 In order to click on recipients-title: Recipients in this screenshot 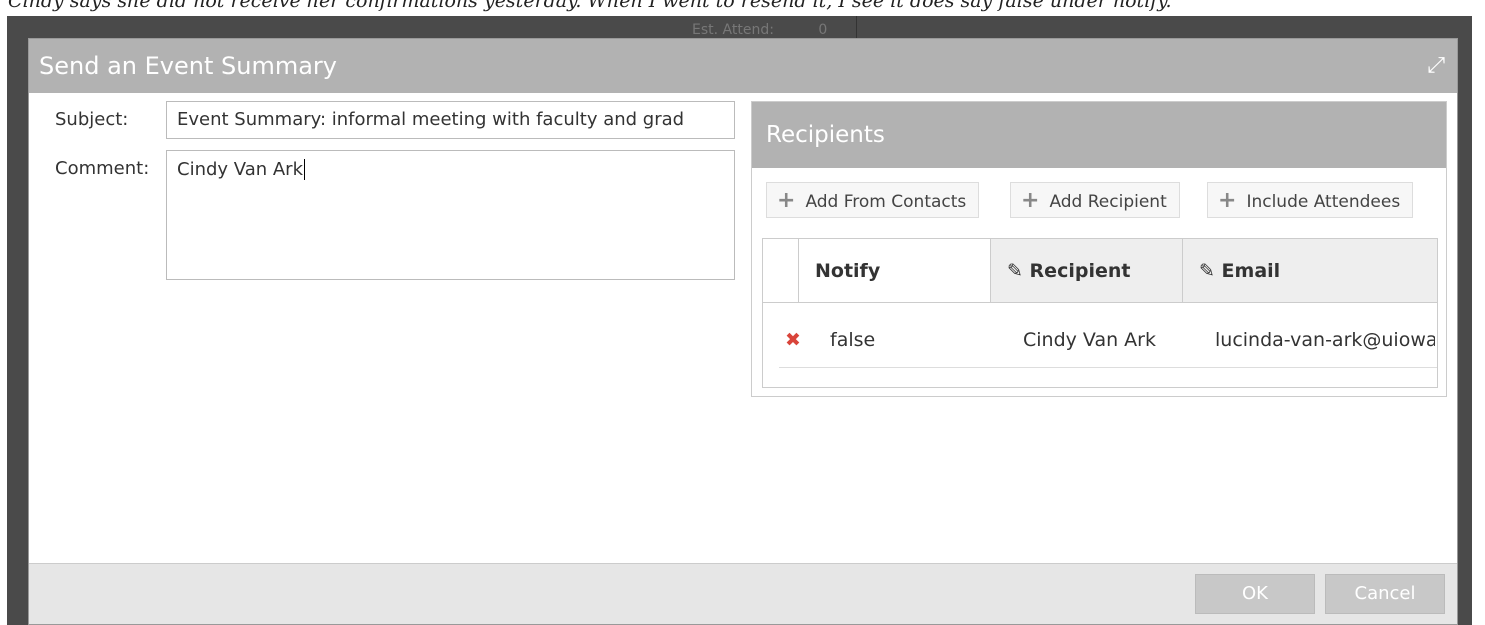, I will do `click(1099, 135)`.